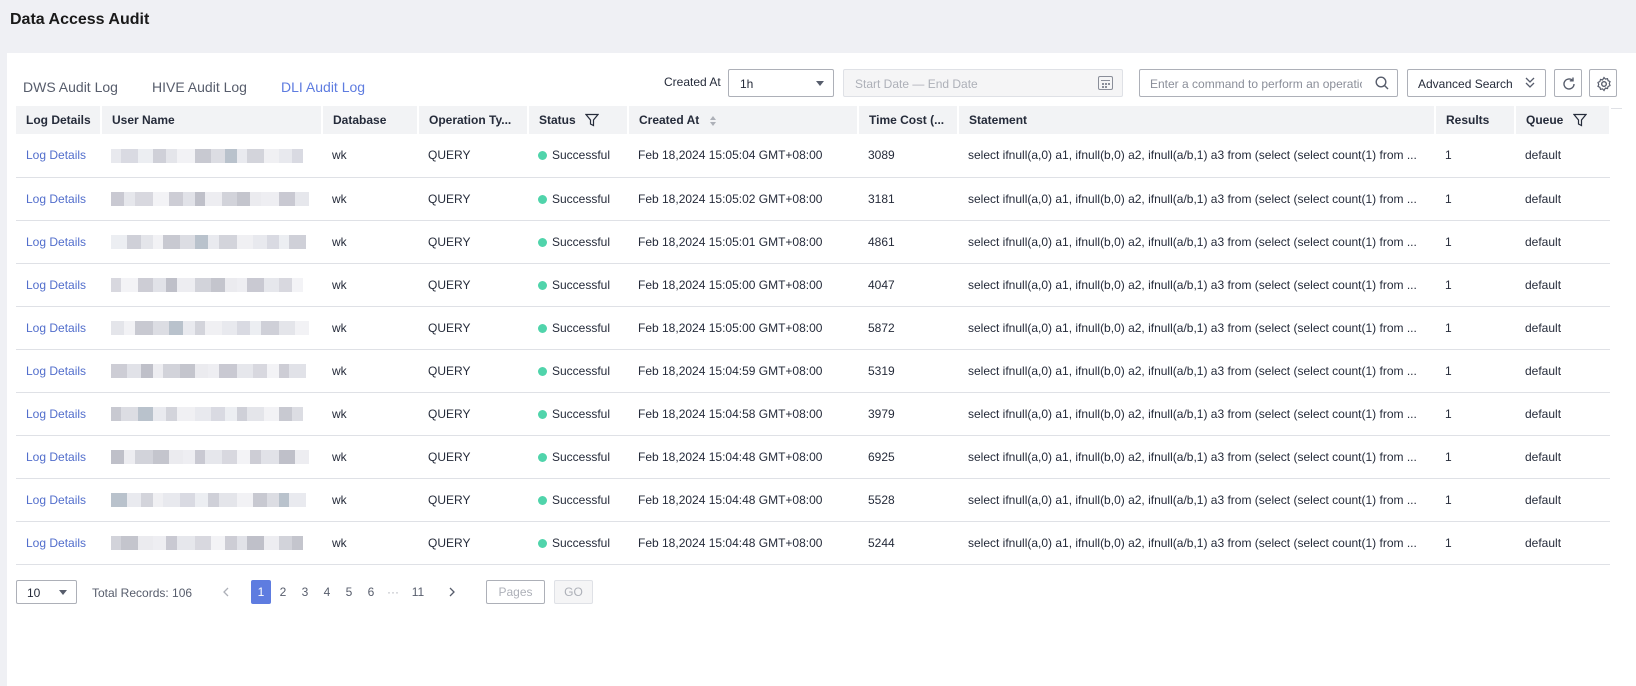 This screenshot has width=1636, height=686. Describe the element at coordinates (226, 592) in the screenshot. I see `chevron-left-icon` at that location.